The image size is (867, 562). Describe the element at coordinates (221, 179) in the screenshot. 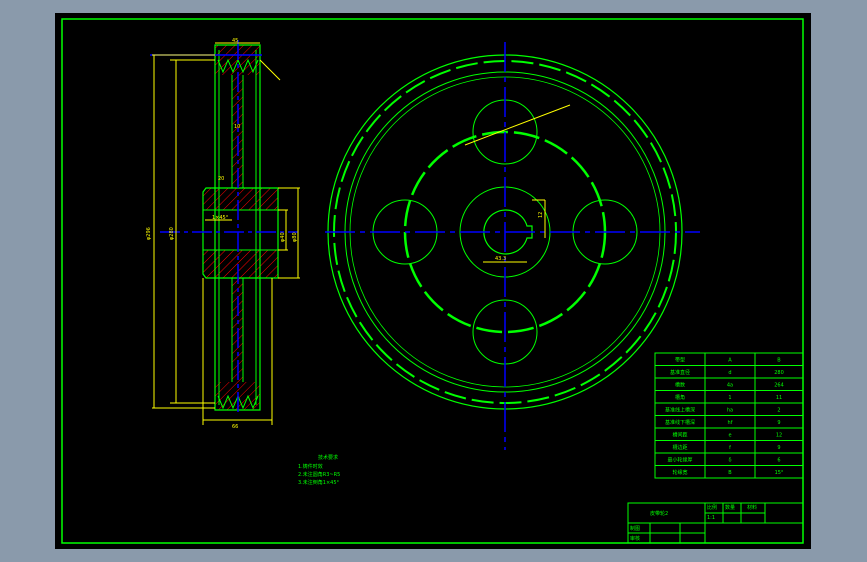

I see `dim-web-gap: 20` at that location.